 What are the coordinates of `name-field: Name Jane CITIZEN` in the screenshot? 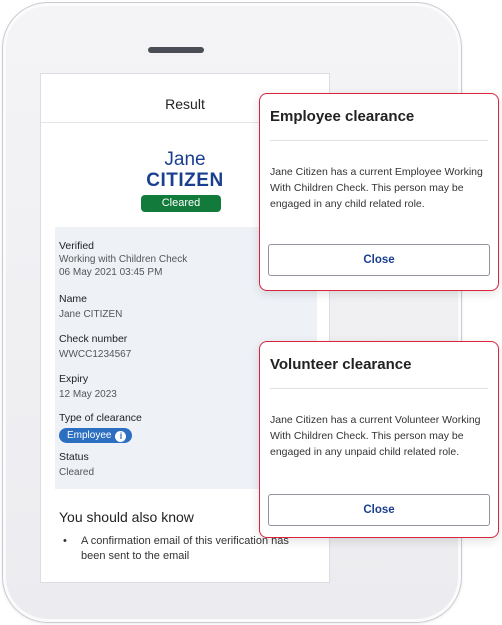 It's located at (90, 306).